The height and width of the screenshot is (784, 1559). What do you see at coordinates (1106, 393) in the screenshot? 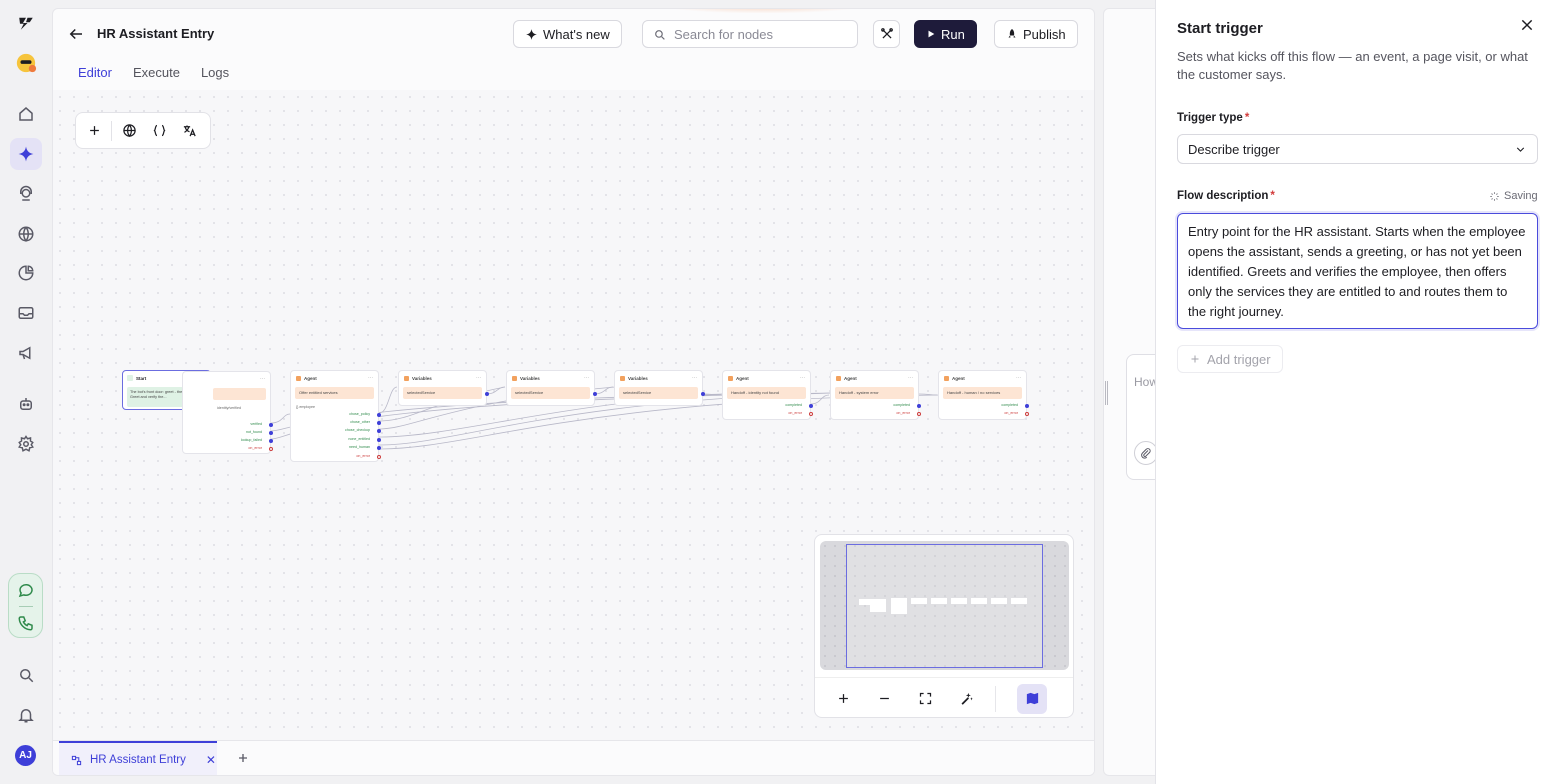
I see `resize-handle` at bounding box center [1106, 393].